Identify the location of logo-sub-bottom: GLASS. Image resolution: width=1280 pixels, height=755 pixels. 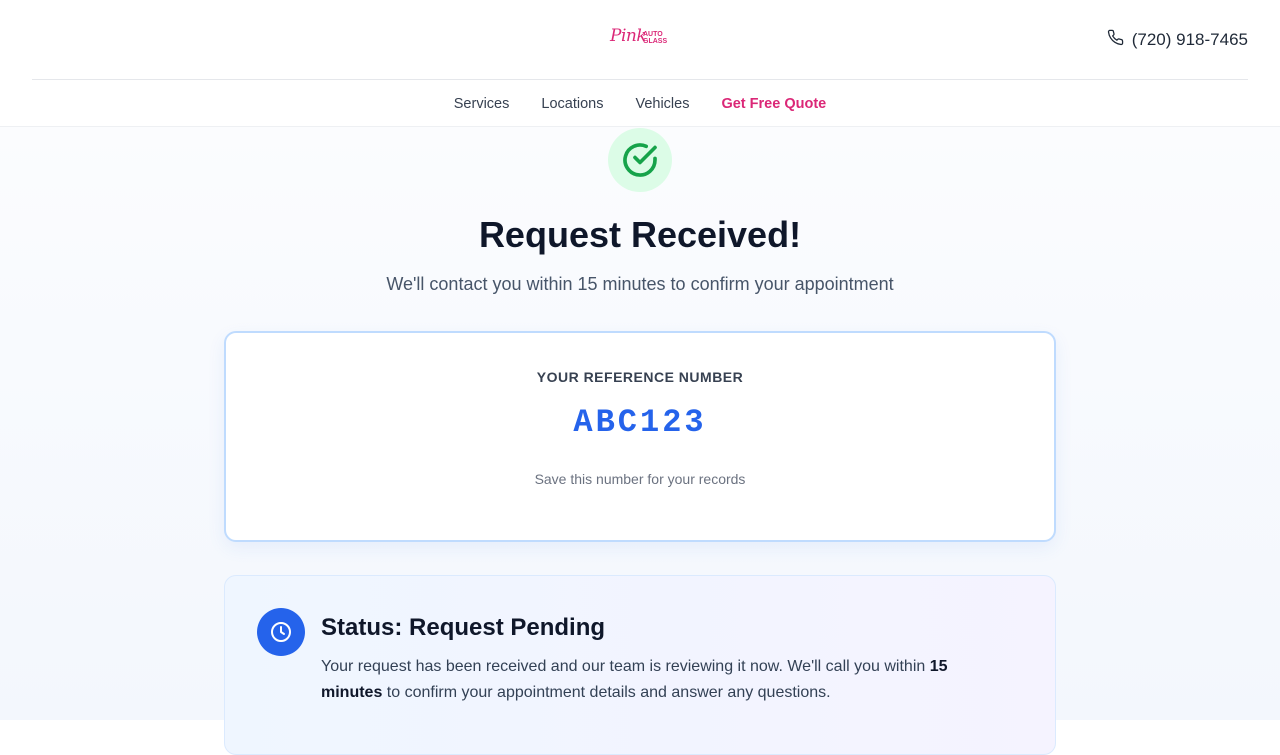
(655, 41).